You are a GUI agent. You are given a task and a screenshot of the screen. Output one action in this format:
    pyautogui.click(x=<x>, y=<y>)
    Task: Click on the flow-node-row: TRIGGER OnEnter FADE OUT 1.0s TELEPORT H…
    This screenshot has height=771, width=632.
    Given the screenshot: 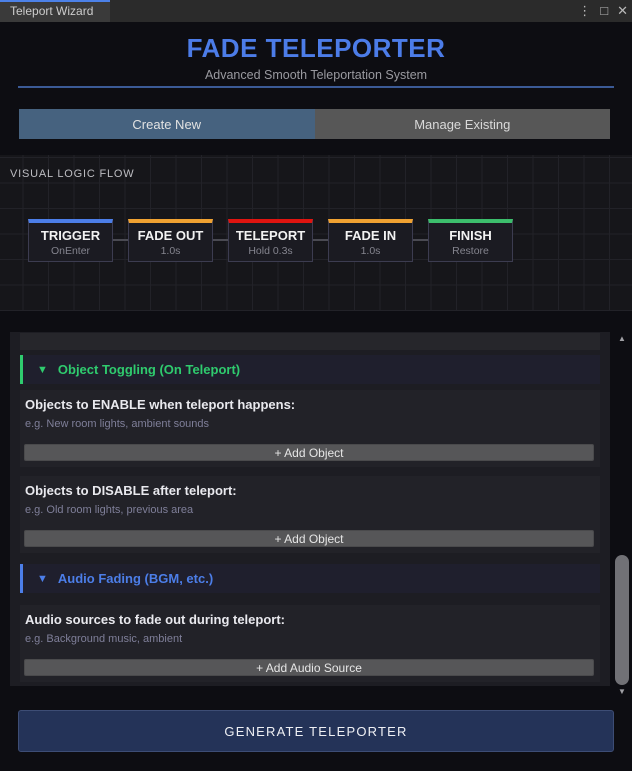 What is the action you would take?
    pyautogui.click(x=270, y=240)
    